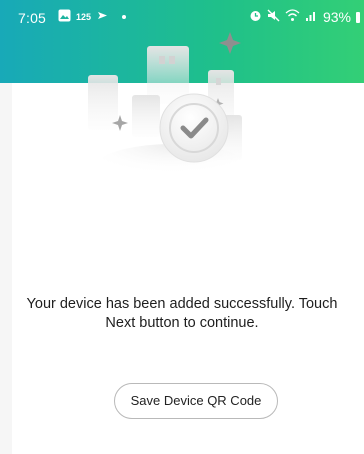  I want to click on signal-icon, so click(311, 17).